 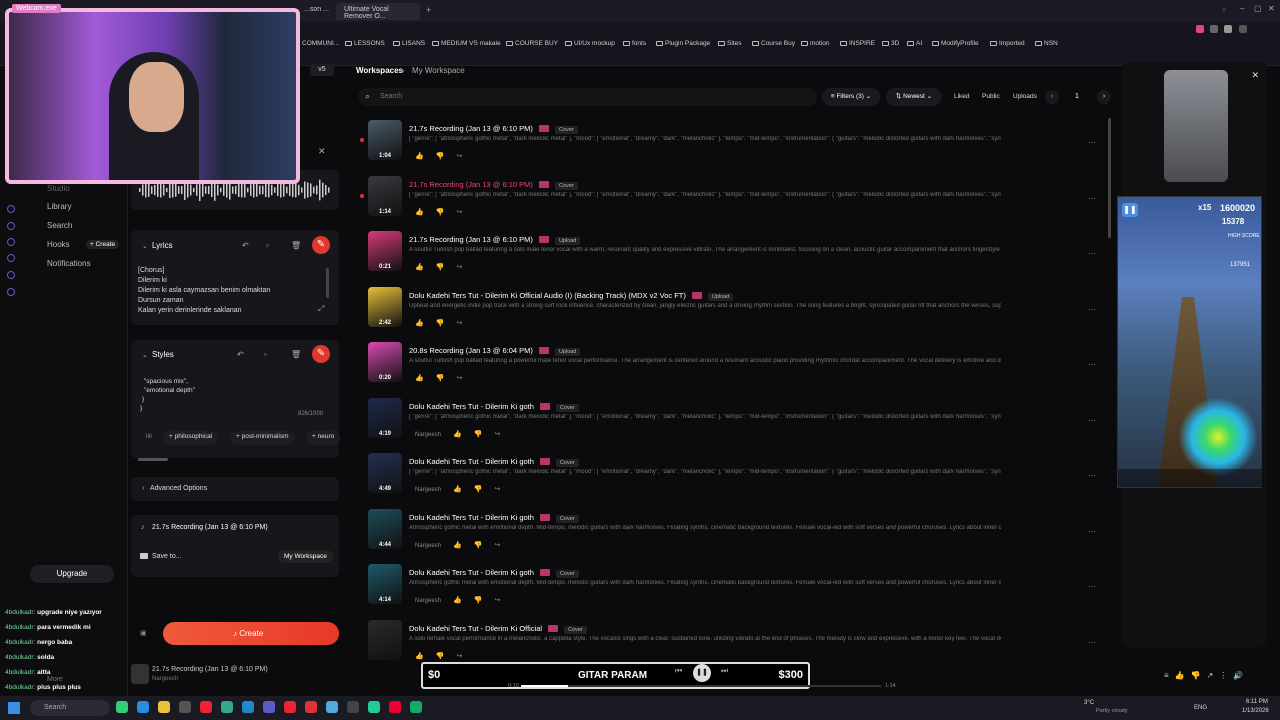 What do you see at coordinates (385, 195) in the screenshot?
I see `song-thumbnail: 1:14` at bounding box center [385, 195].